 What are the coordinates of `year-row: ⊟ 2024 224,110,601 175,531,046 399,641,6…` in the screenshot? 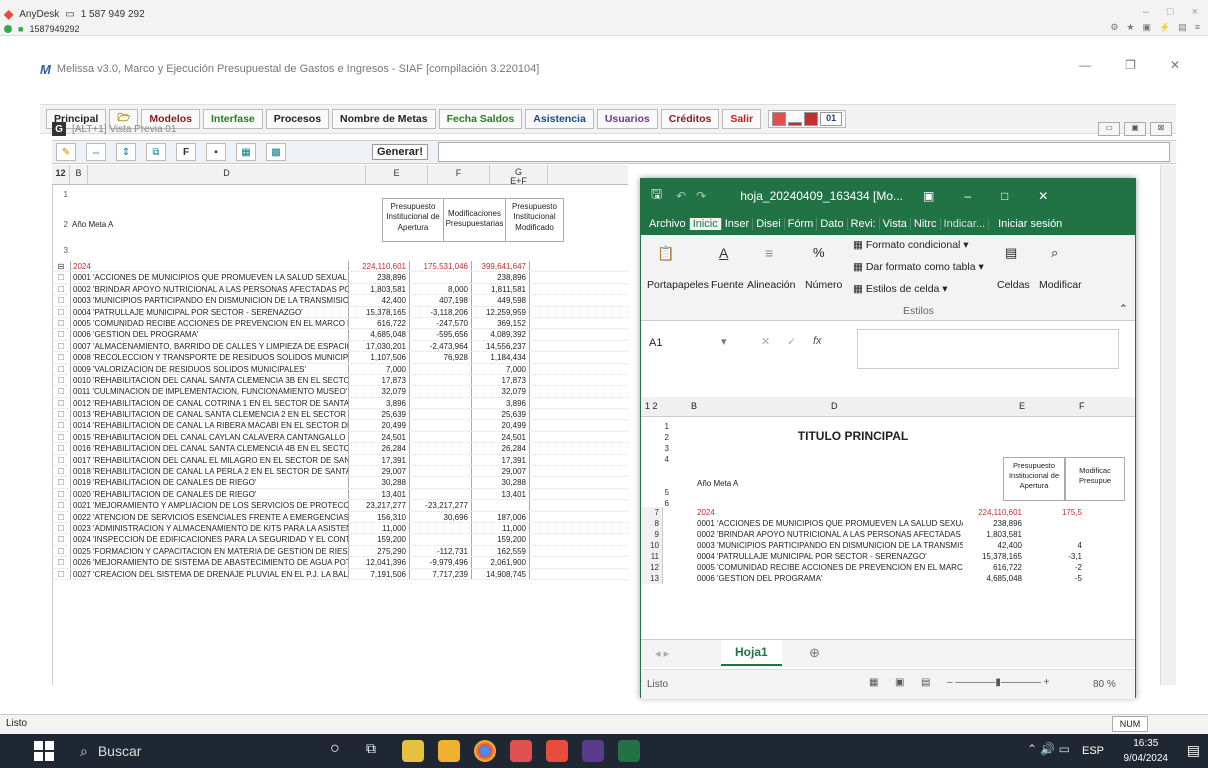 It's located at (340, 267).